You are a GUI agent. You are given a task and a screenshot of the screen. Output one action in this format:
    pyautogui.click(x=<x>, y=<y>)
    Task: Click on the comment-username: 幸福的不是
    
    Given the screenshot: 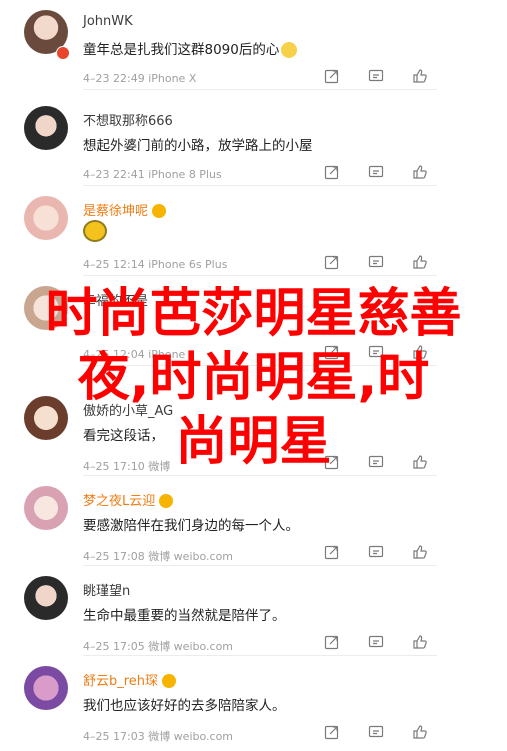 What is the action you would take?
    pyautogui.click(x=115, y=299)
    